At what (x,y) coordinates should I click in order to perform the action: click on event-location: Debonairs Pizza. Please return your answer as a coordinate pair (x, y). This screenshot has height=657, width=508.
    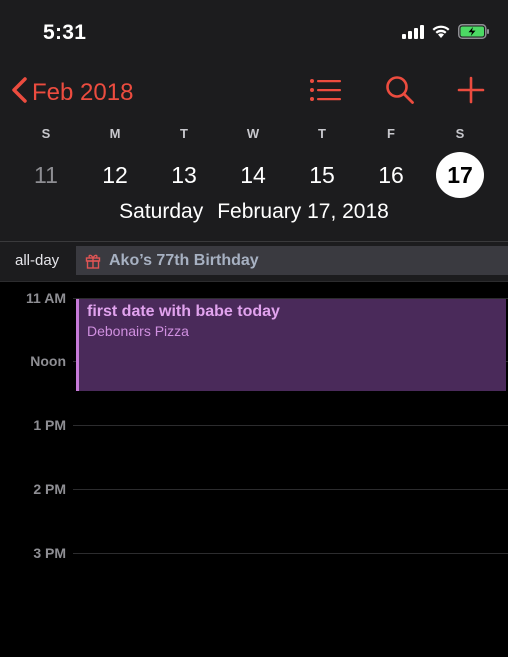
    Looking at the image, I should click on (138, 331).